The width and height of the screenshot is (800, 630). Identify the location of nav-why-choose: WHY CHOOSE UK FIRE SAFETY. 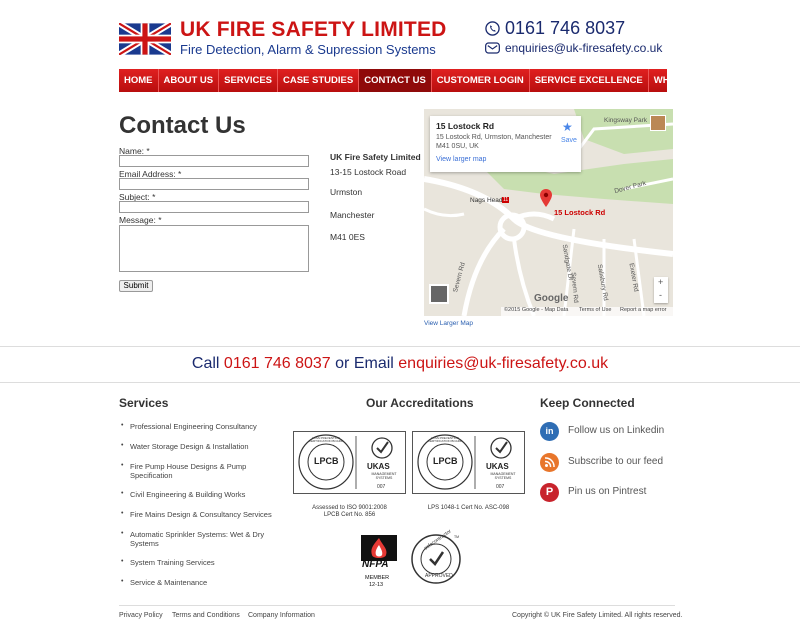
(724, 80).